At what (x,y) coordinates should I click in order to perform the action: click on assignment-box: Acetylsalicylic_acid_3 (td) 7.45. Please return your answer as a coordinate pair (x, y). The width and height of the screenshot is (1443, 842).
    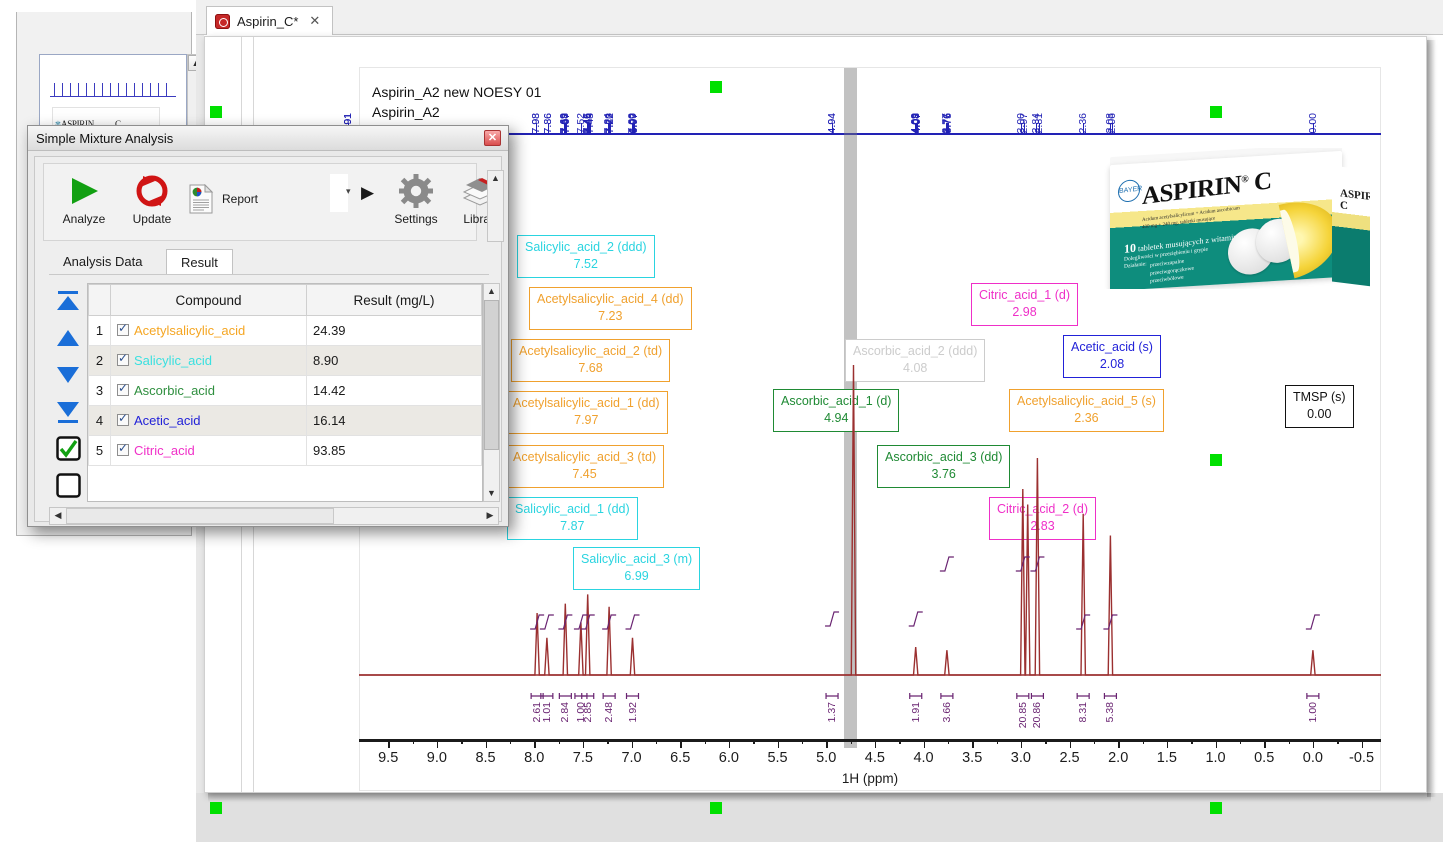
    Looking at the image, I should click on (585, 466).